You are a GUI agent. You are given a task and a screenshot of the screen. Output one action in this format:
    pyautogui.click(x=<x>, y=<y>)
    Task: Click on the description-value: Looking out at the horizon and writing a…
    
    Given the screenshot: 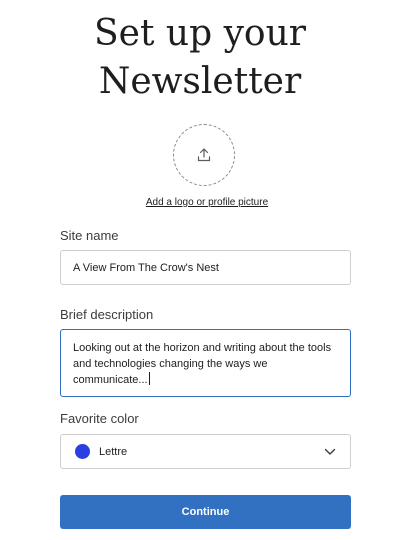 What is the action you would take?
    pyautogui.click(x=202, y=364)
    